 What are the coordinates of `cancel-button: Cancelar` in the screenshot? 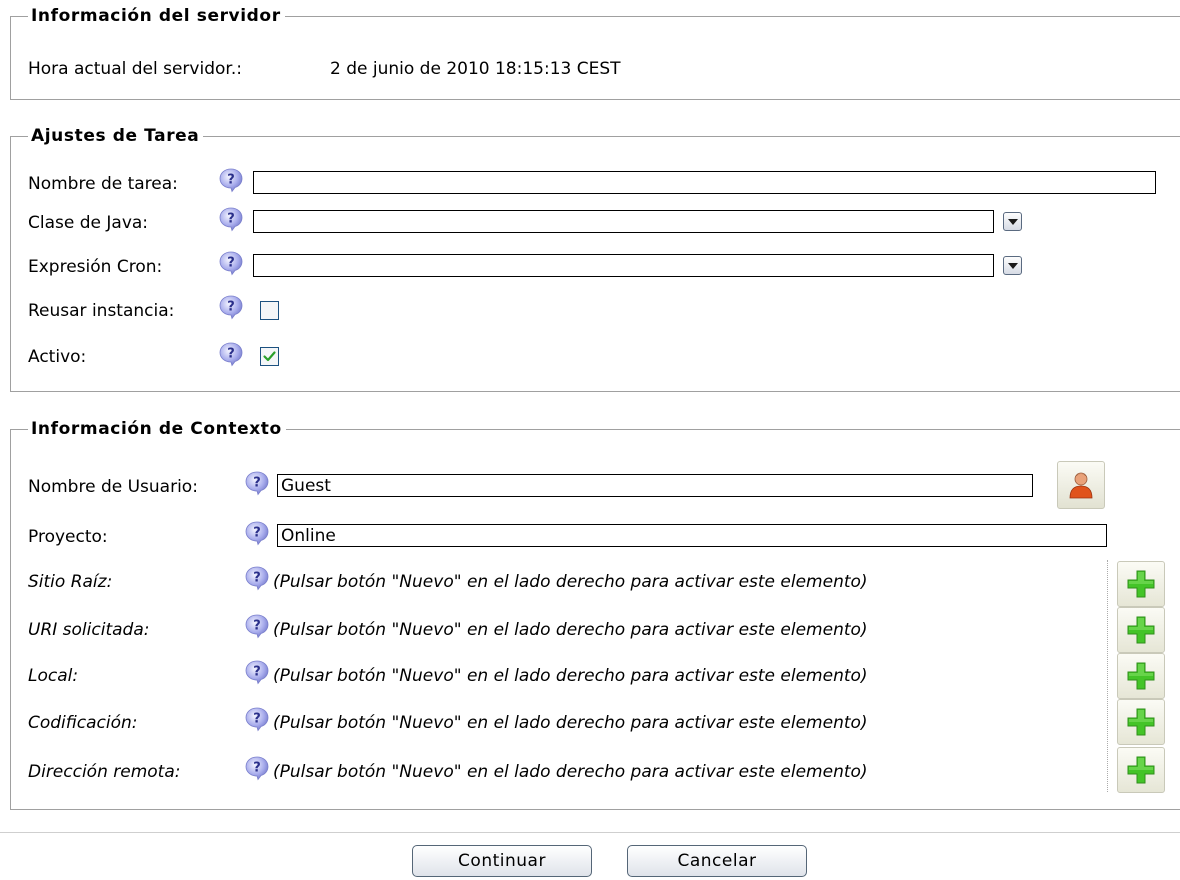 It's located at (717, 861).